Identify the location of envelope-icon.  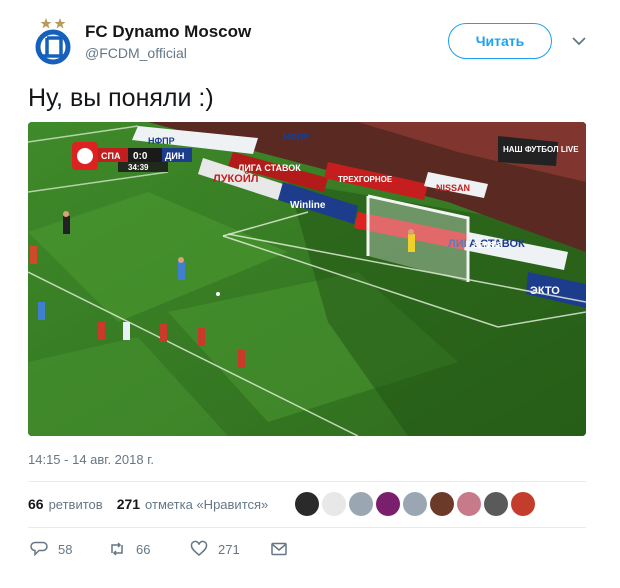
(279, 549).